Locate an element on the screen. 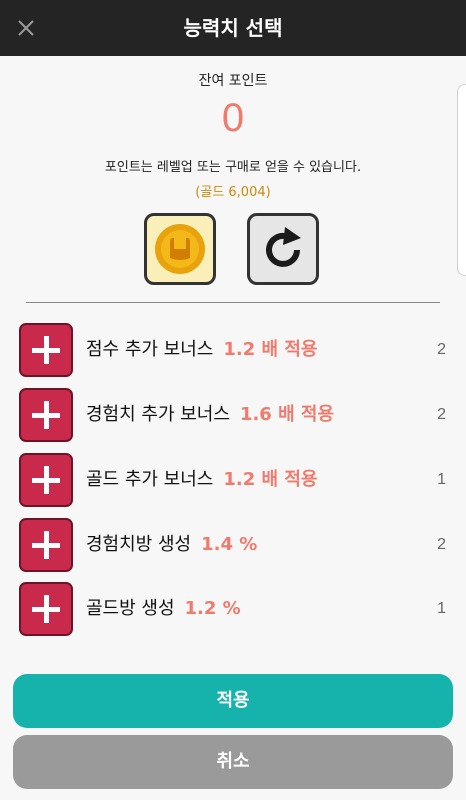 Image resolution: width=466 pixels, height=800 pixels. rabbit-coin-icon is located at coordinates (180, 249).